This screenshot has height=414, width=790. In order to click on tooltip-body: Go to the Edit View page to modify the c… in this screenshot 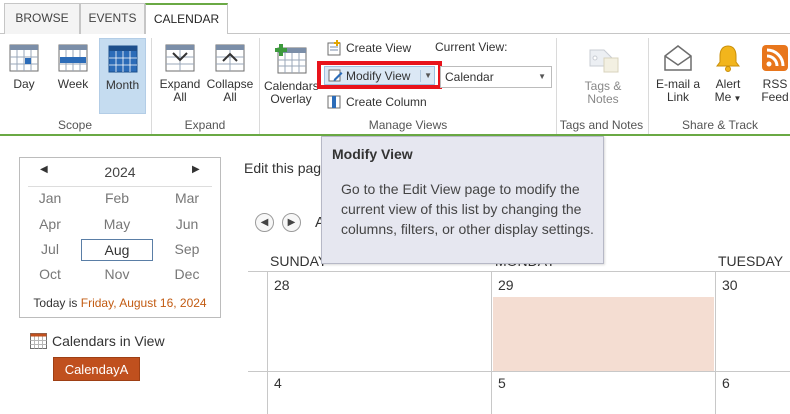, I will do `click(467, 209)`.